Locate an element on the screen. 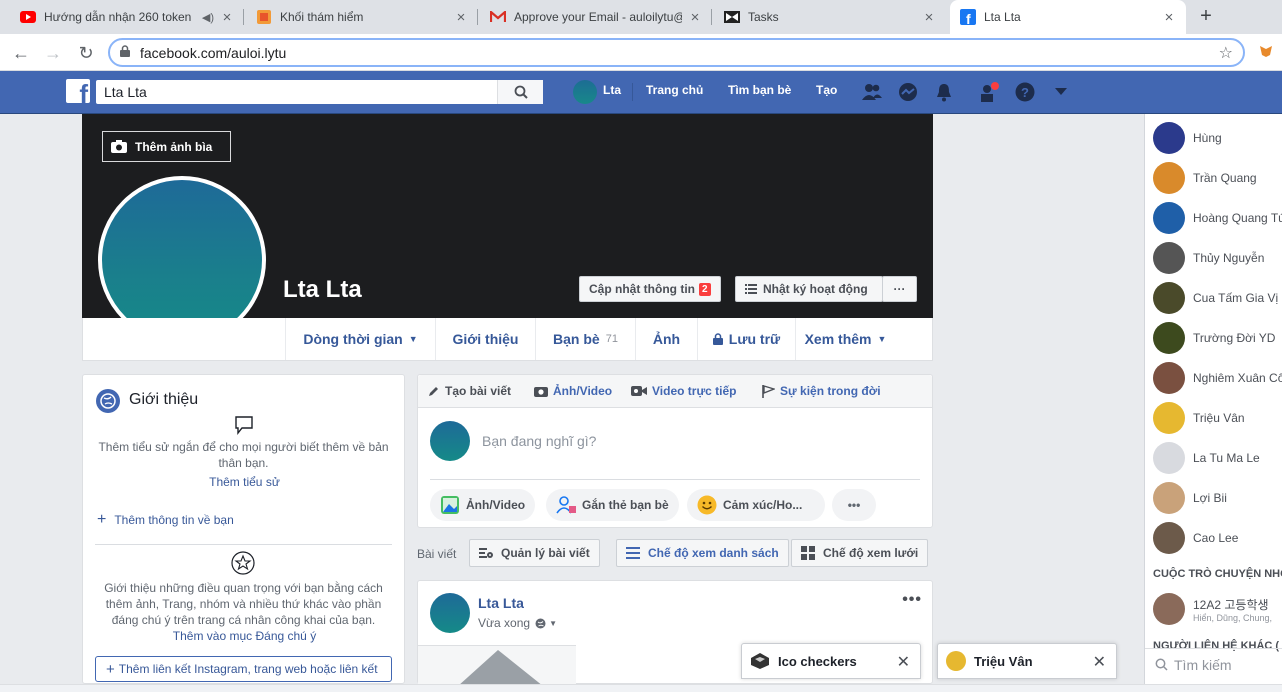 This screenshot has width=1282, height=692. speech-bubble-icon is located at coordinates (244, 426).